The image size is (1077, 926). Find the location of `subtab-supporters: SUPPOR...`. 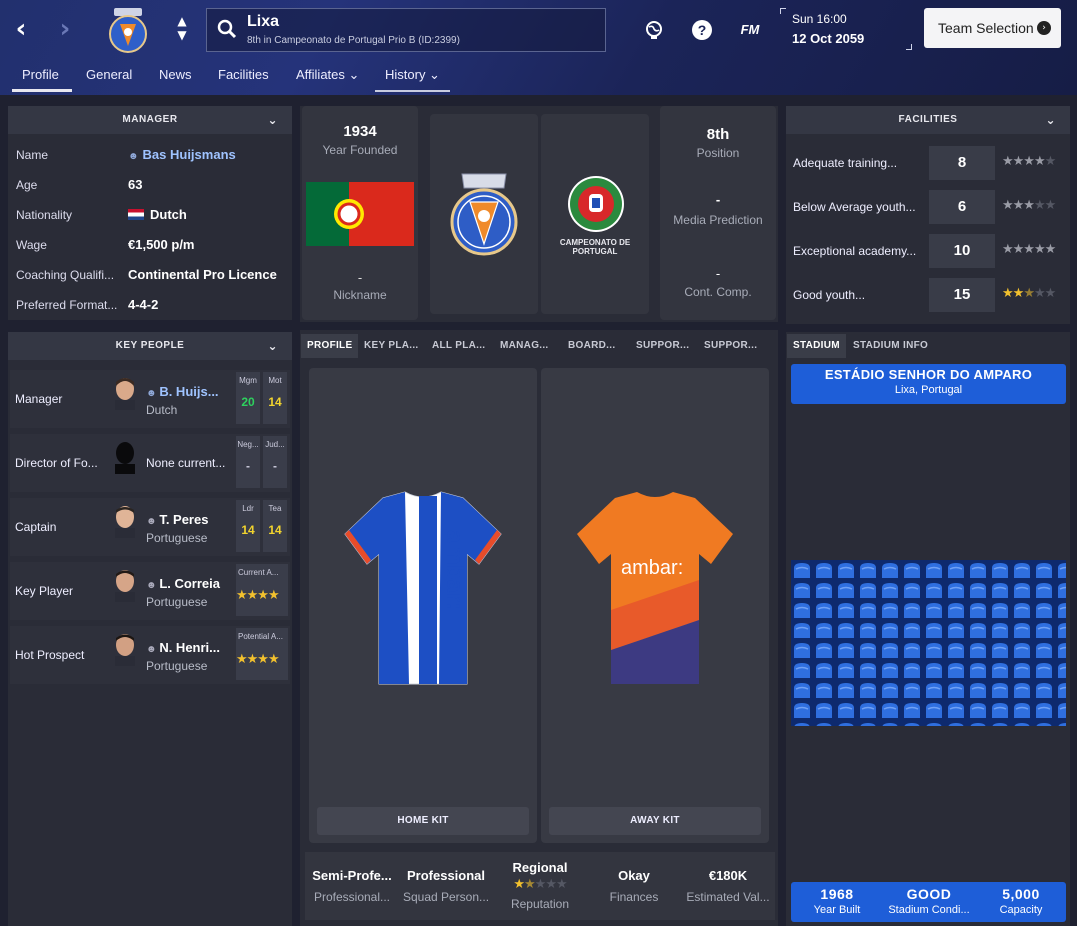

subtab-supporters: SUPPOR... is located at coordinates (662, 346).